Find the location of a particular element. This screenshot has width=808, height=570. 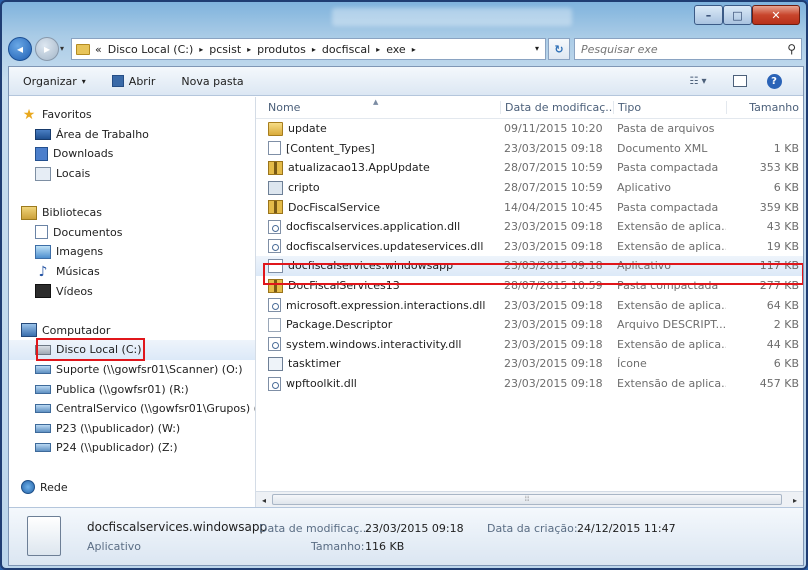

file-size: 359 KB is located at coordinates (779, 207).